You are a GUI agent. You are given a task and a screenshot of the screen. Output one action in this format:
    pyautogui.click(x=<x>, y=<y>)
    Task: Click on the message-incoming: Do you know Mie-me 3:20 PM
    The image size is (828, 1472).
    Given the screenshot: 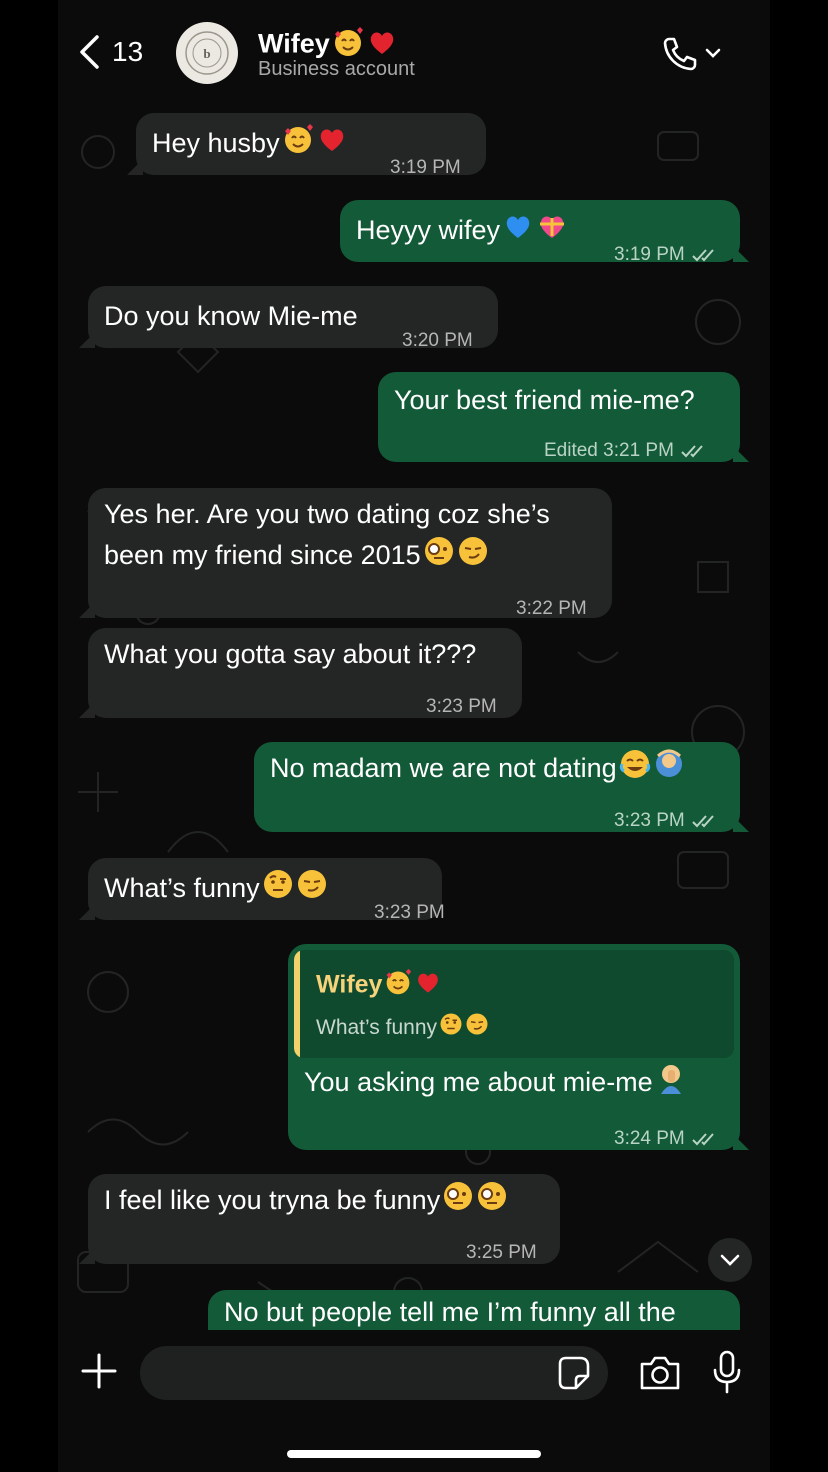 What is the action you would take?
    pyautogui.click(x=288, y=318)
    